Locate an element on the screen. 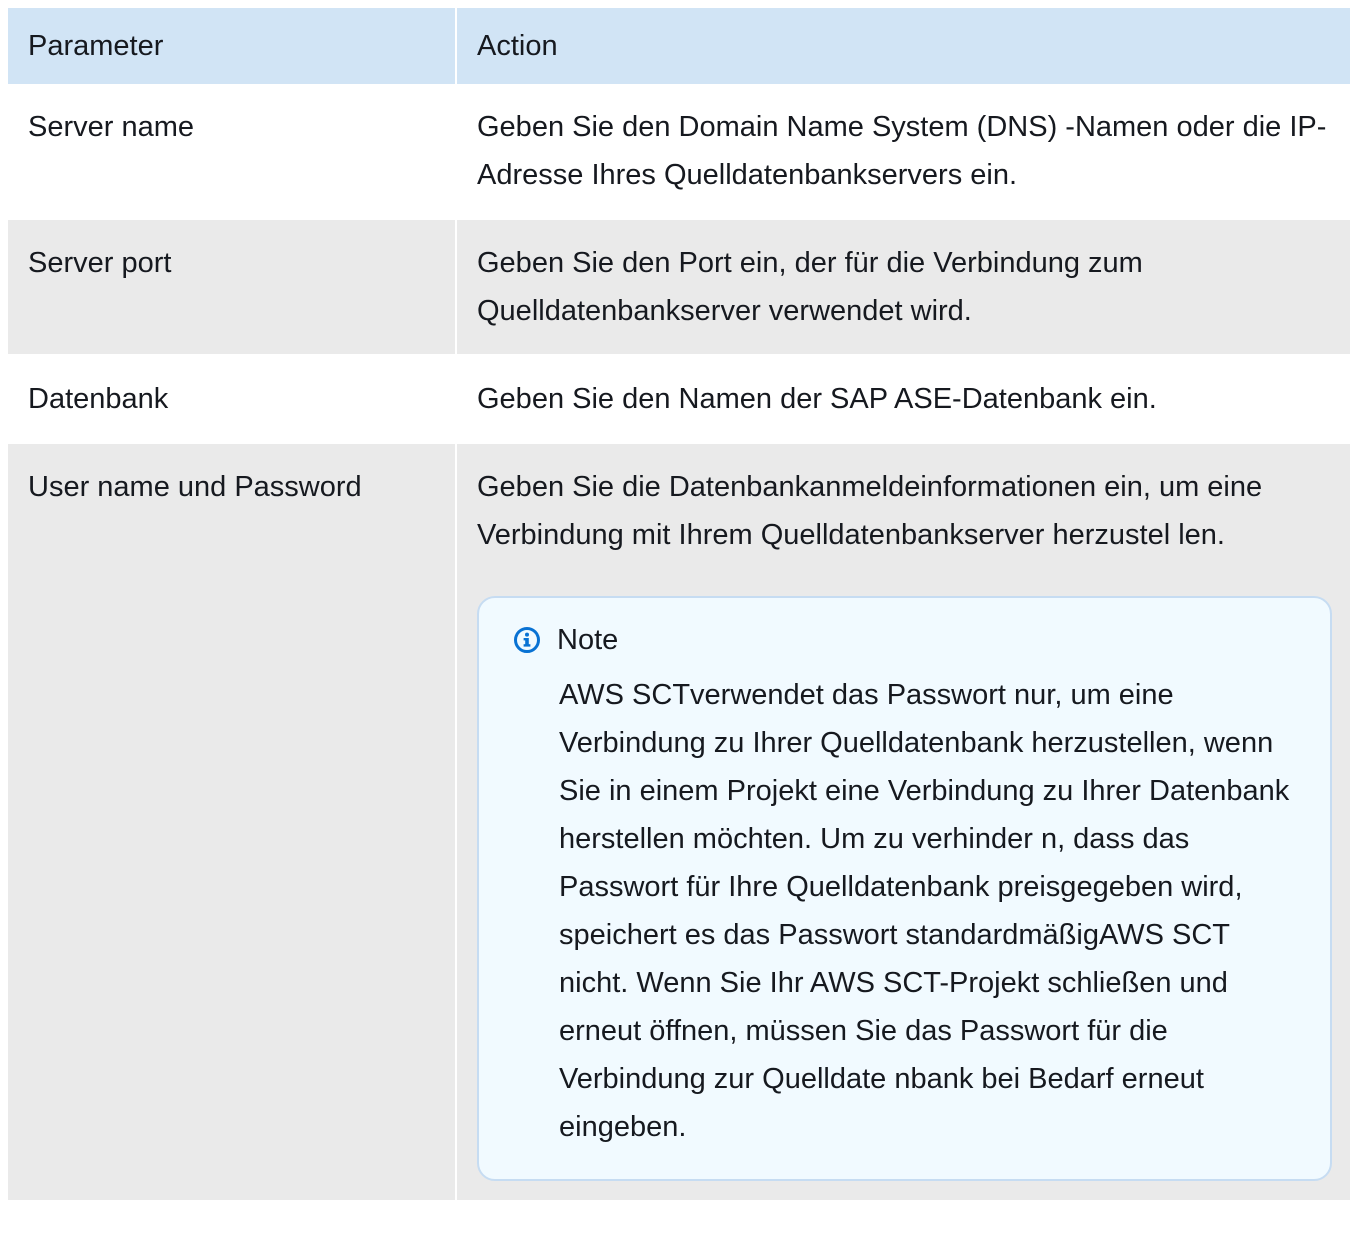 The width and height of the screenshot is (1352, 1234). column-header-parameter: Parameter is located at coordinates (232, 46).